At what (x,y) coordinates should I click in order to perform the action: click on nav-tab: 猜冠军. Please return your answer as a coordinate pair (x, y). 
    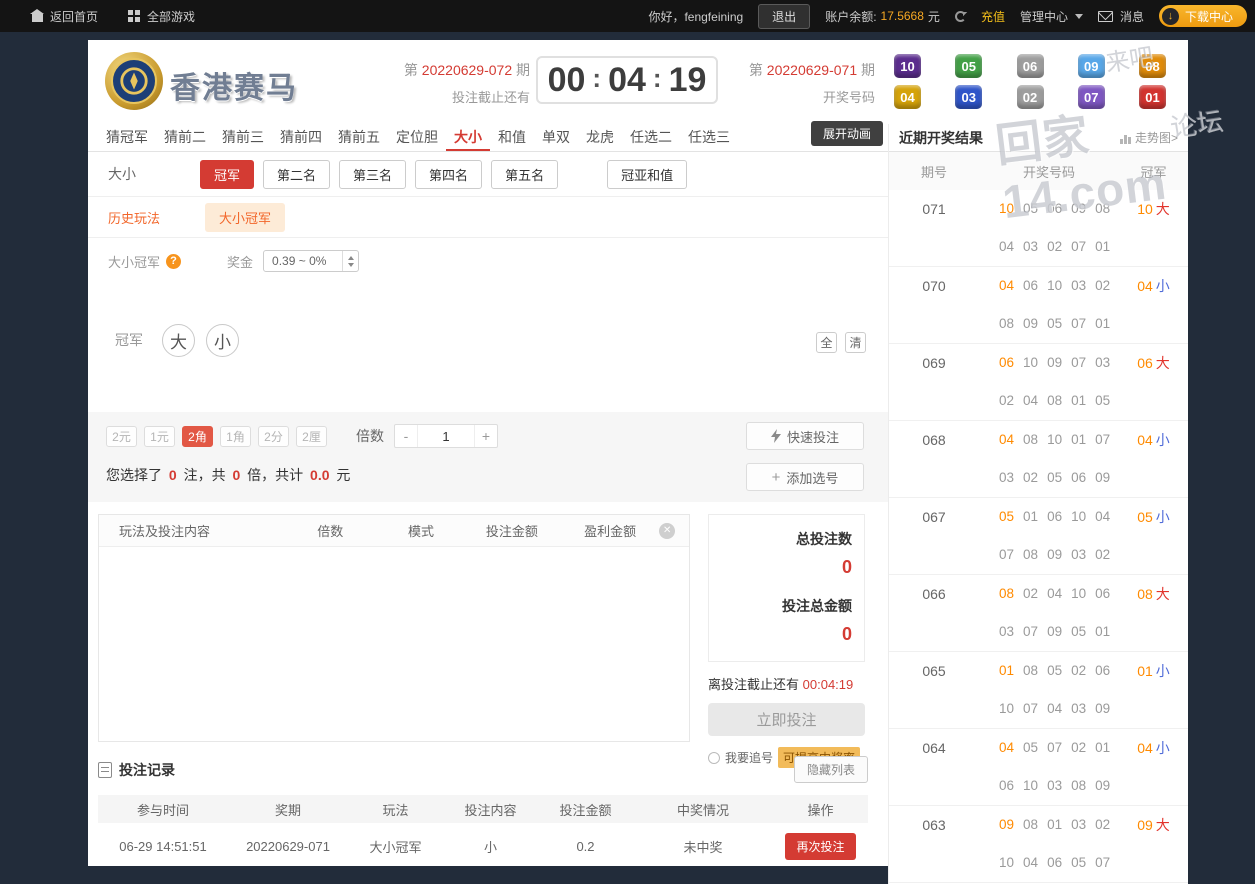
    Looking at the image, I should click on (127, 137).